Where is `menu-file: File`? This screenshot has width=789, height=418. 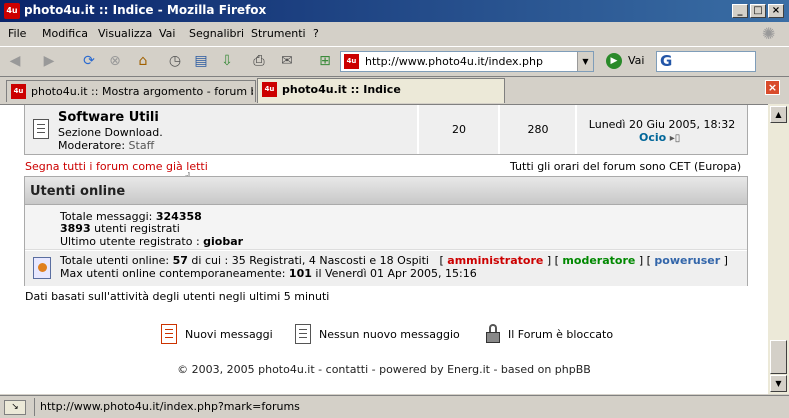
menu-file: File is located at coordinates (17, 33).